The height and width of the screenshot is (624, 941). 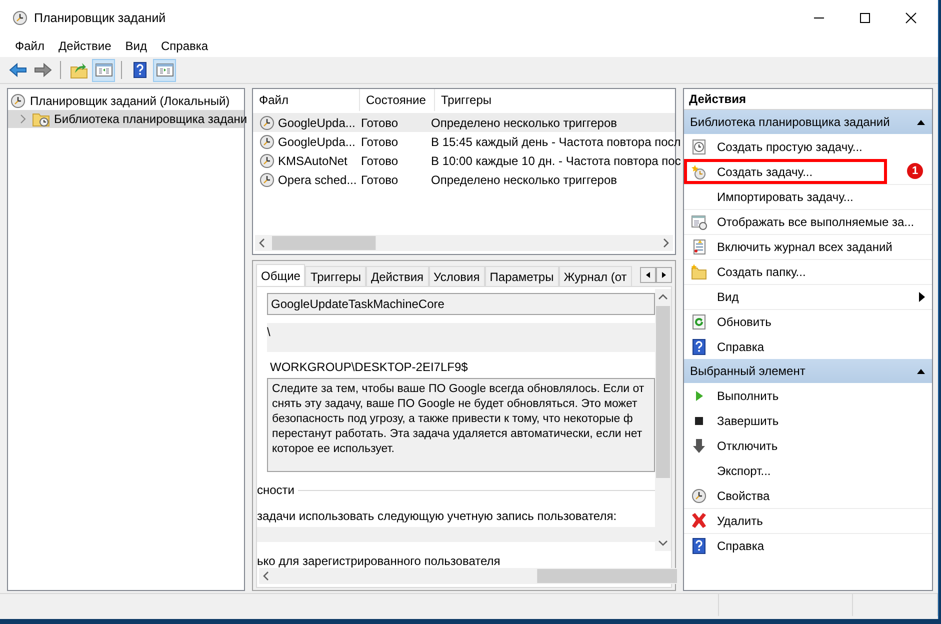 What do you see at coordinates (595, 276) in the screenshot?
I see `tab: Журнал (от` at bounding box center [595, 276].